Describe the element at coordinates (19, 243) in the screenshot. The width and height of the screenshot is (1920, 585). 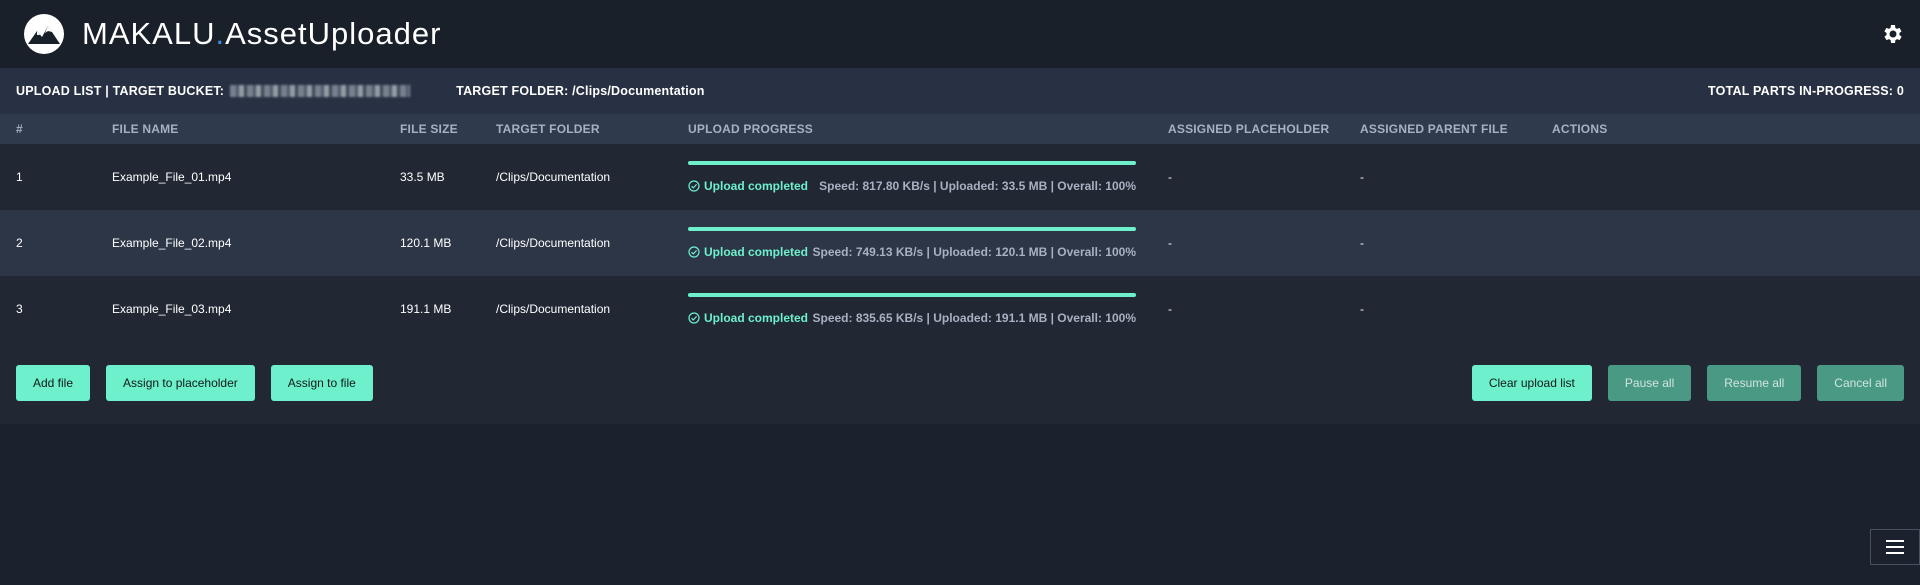
I see `row-index: 2` at that location.